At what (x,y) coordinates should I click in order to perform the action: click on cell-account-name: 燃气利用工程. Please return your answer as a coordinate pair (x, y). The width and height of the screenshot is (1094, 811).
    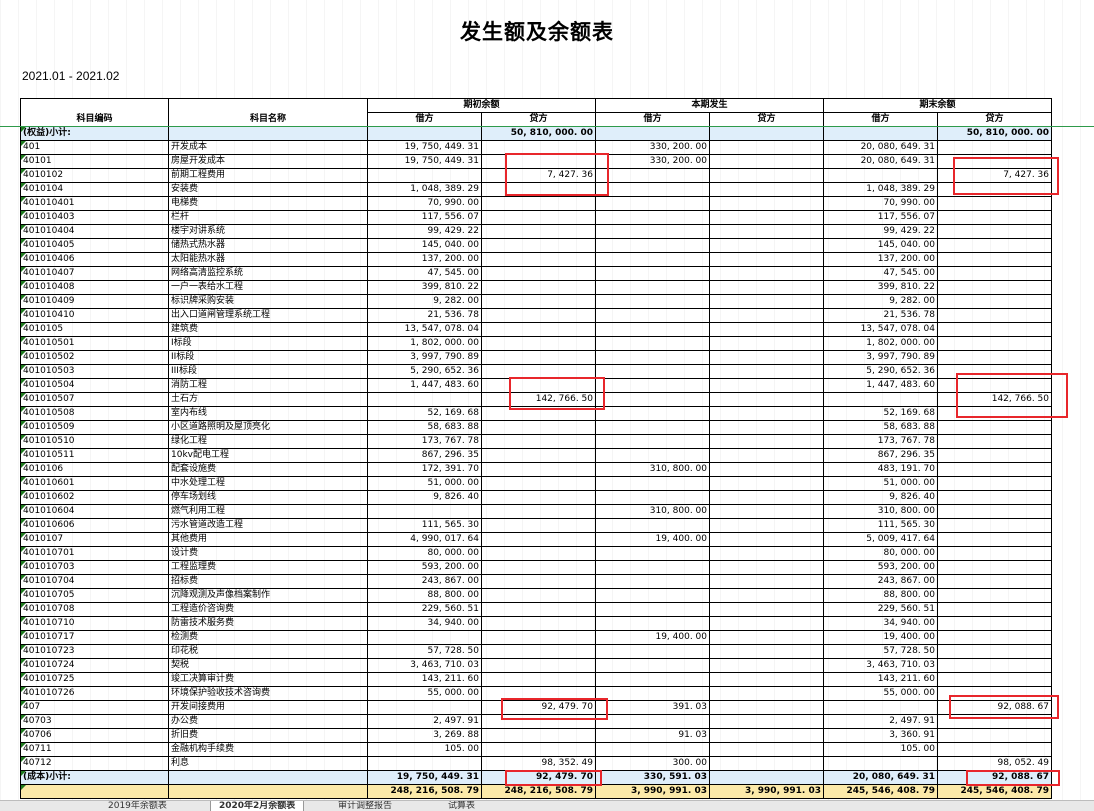
    Looking at the image, I should click on (268, 511).